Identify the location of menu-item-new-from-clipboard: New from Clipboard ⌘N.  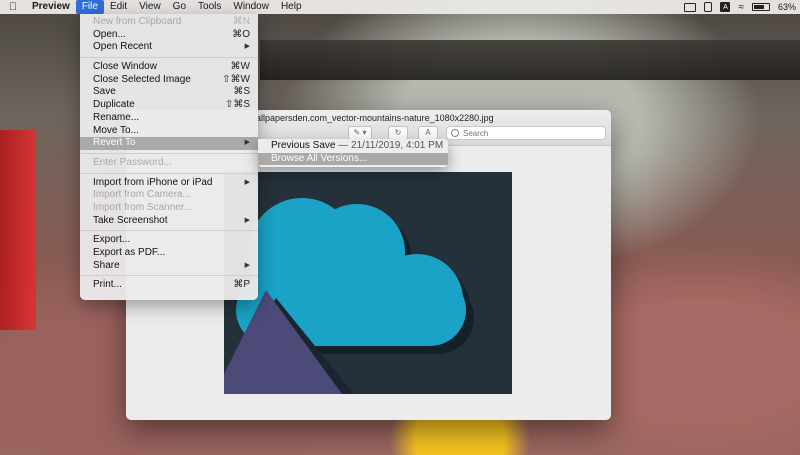
(169, 22).